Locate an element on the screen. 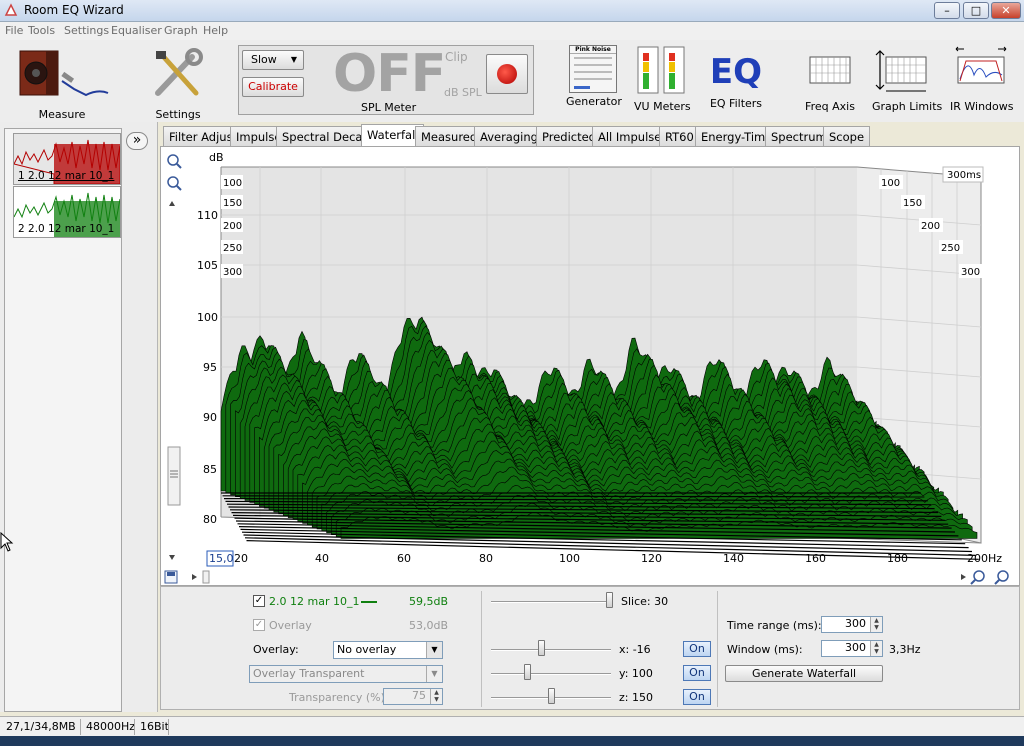 The width and height of the screenshot is (1024, 746). speed-dropdown: Slow ▼ is located at coordinates (273, 60).